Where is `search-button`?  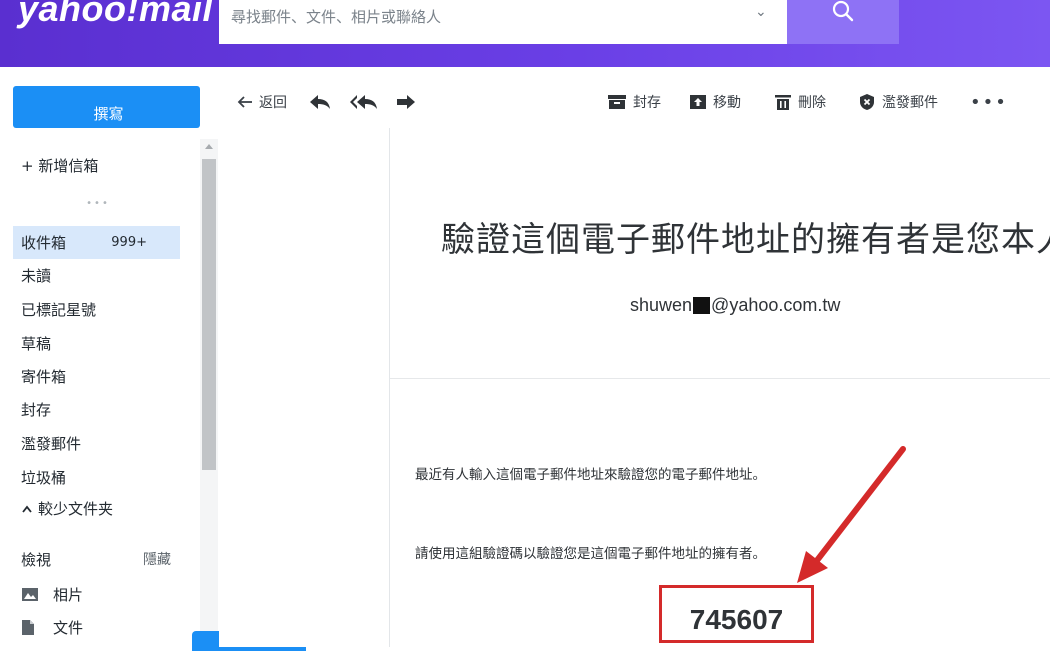
search-button is located at coordinates (843, 22).